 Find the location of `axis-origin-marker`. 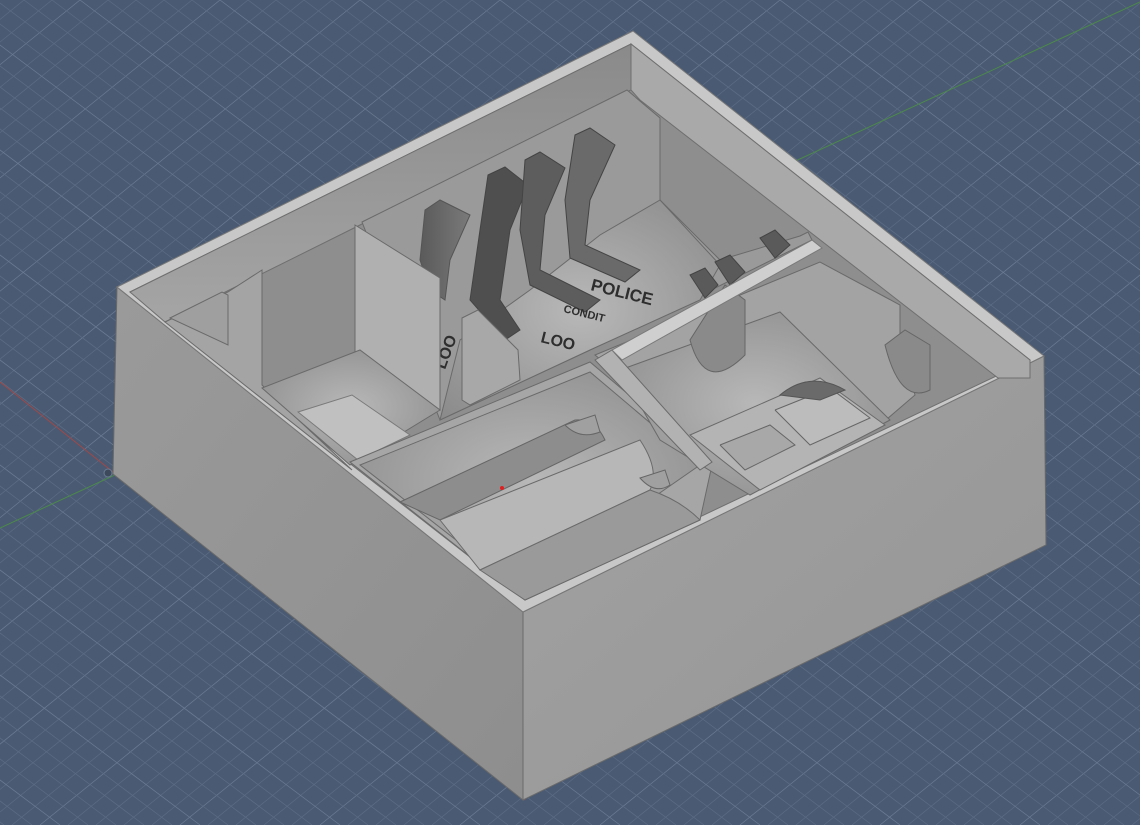

axis-origin-marker is located at coordinates (108, 473).